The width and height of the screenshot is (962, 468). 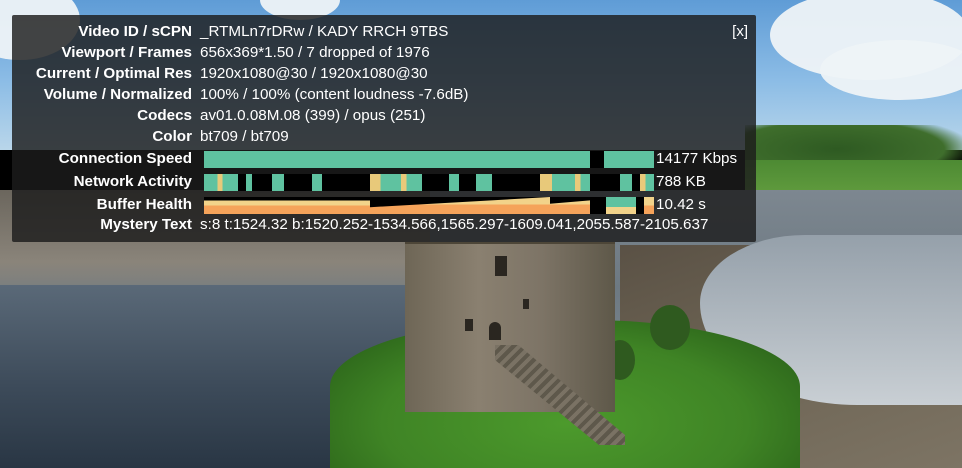 What do you see at coordinates (314, 73) in the screenshot?
I see `stat-value: 1920x1080@30 / 1920x1080@30` at bounding box center [314, 73].